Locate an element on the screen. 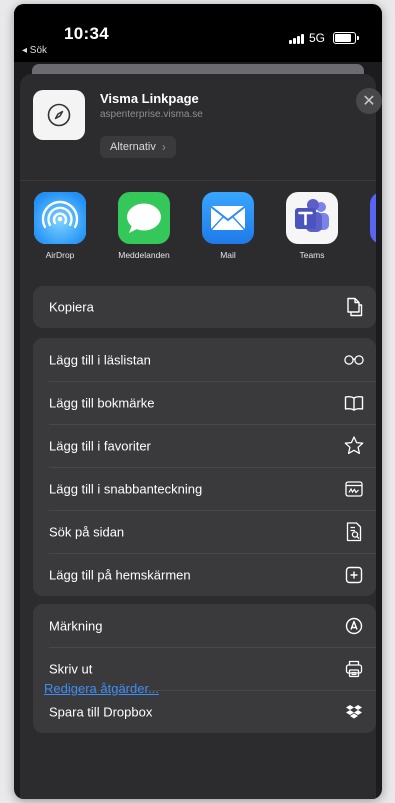  close-button: ✕ is located at coordinates (369, 101).